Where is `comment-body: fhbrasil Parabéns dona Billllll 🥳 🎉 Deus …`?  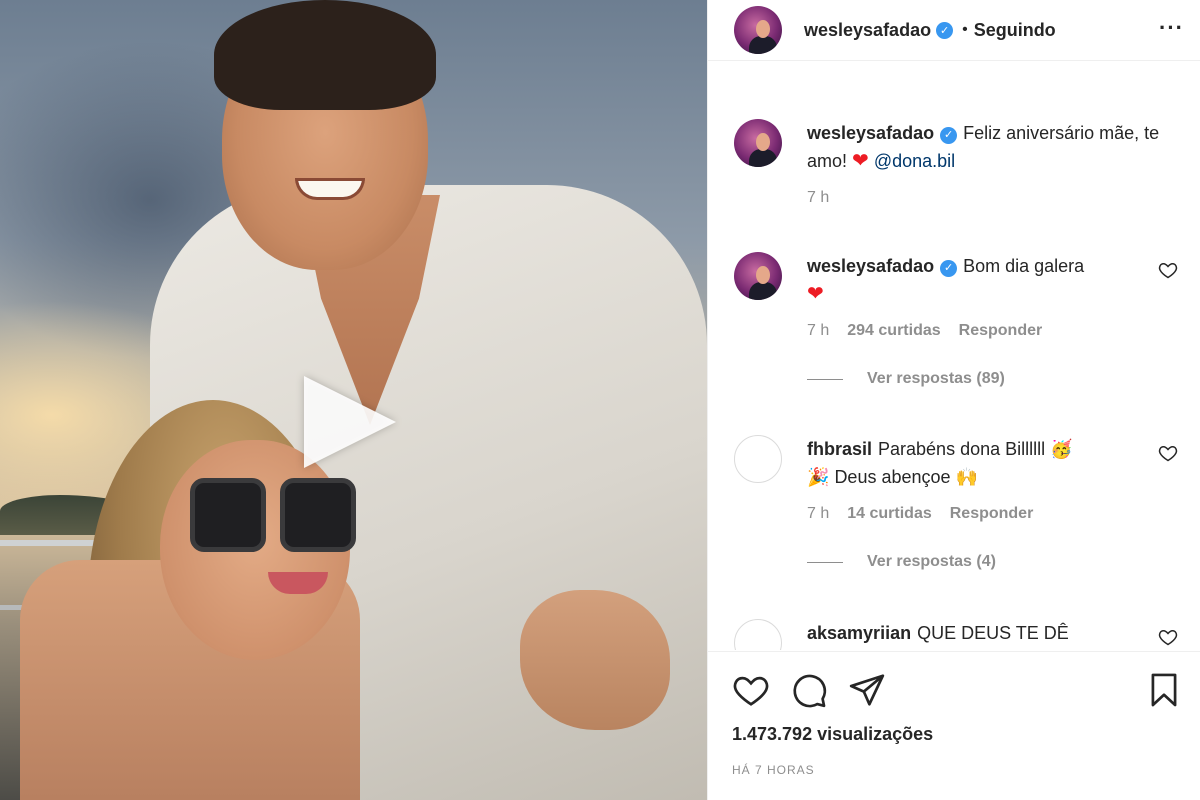 comment-body: fhbrasil Parabéns dona Billllll 🥳 🎉 Deus … is located at coordinates (975, 463).